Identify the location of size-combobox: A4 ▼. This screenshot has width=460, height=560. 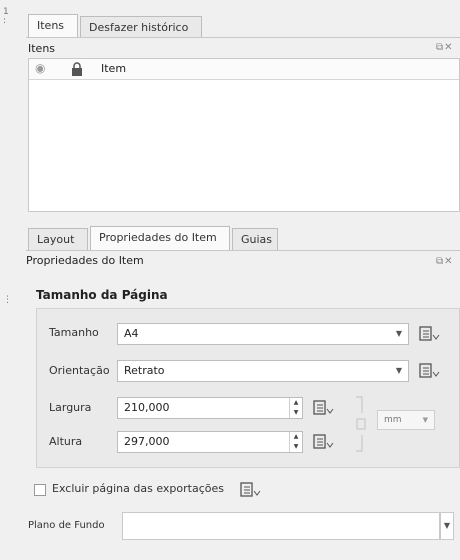
(263, 334).